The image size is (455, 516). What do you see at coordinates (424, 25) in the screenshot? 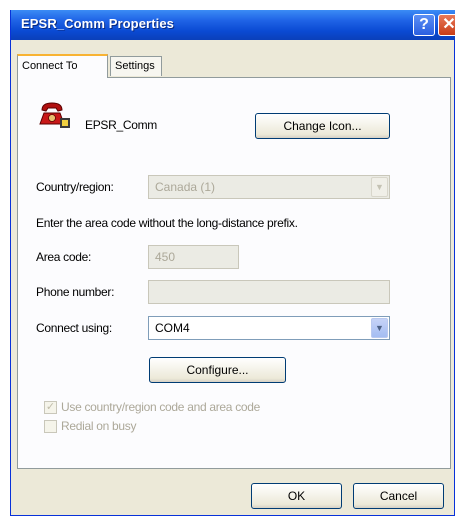
I see `help-button: ?` at bounding box center [424, 25].